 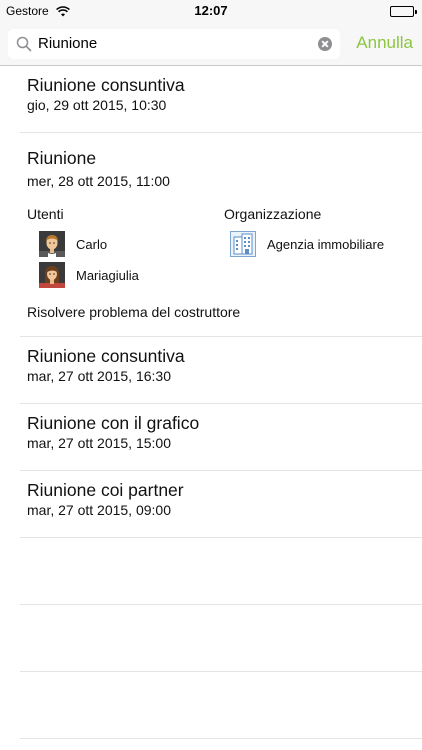 I want to click on event-date: mar, 27 ott 2015, 09:00, so click(x=99, y=510).